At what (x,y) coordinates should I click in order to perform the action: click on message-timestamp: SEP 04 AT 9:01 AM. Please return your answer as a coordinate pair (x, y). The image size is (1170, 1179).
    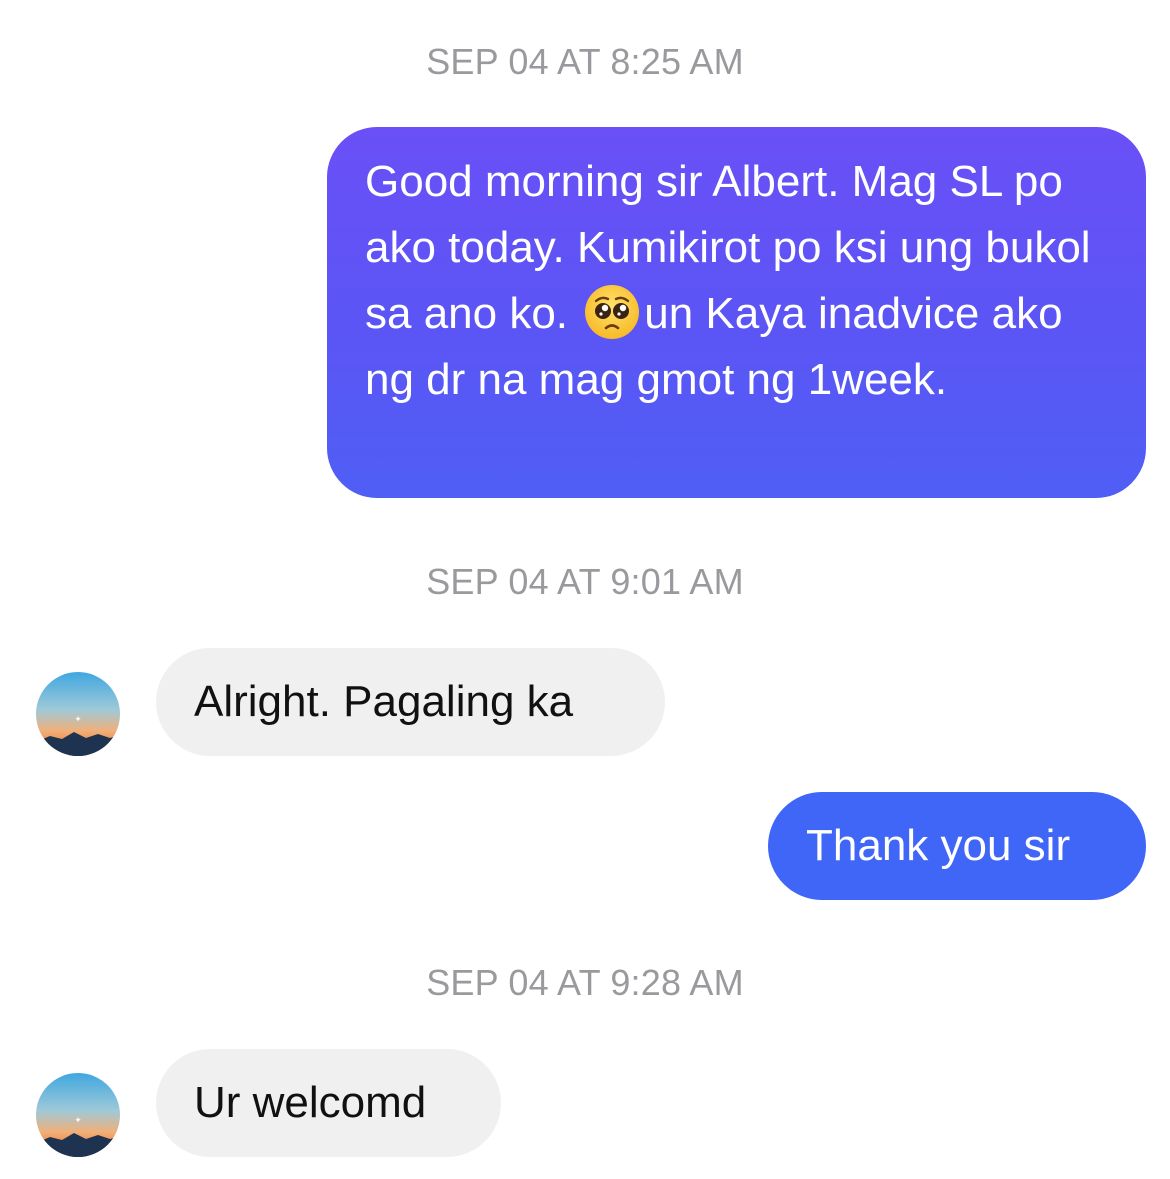
    Looking at the image, I should click on (585, 581).